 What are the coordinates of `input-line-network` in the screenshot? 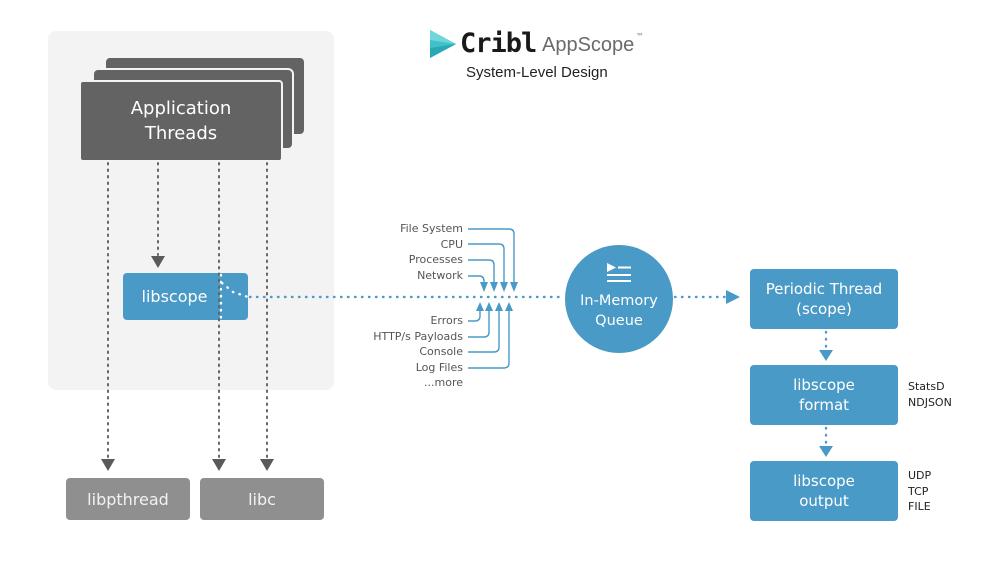 It's located at (476, 278).